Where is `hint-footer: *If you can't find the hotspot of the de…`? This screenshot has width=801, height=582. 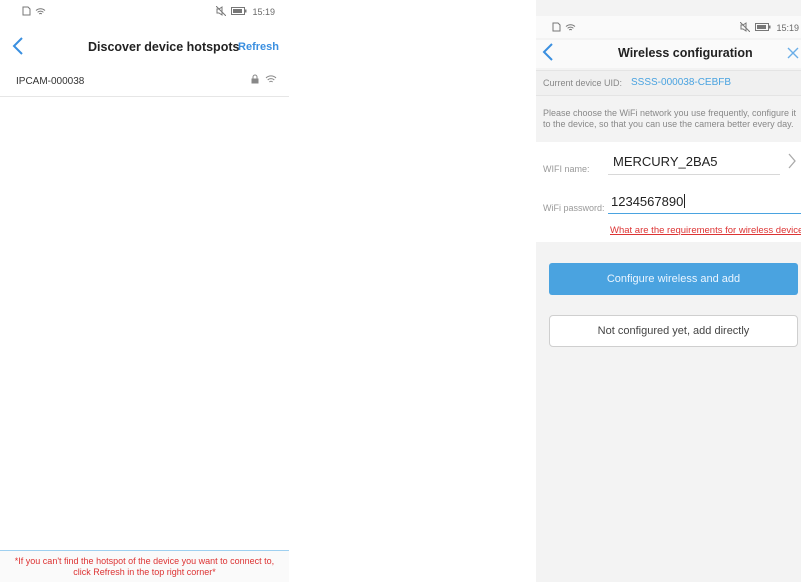
hint-footer: *If you can't find the hotspot of the de… is located at coordinates (144, 566).